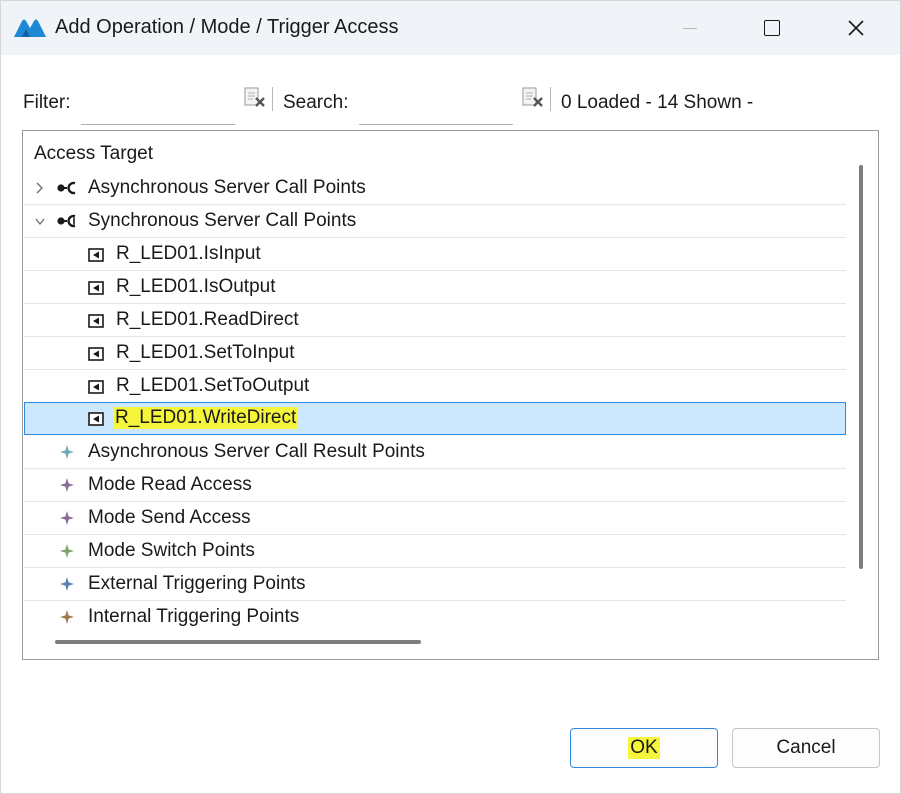 This screenshot has width=901, height=794. Describe the element at coordinates (188, 253) in the screenshot. I see `tree-row-label: R_LED01.IsInput` at that location.